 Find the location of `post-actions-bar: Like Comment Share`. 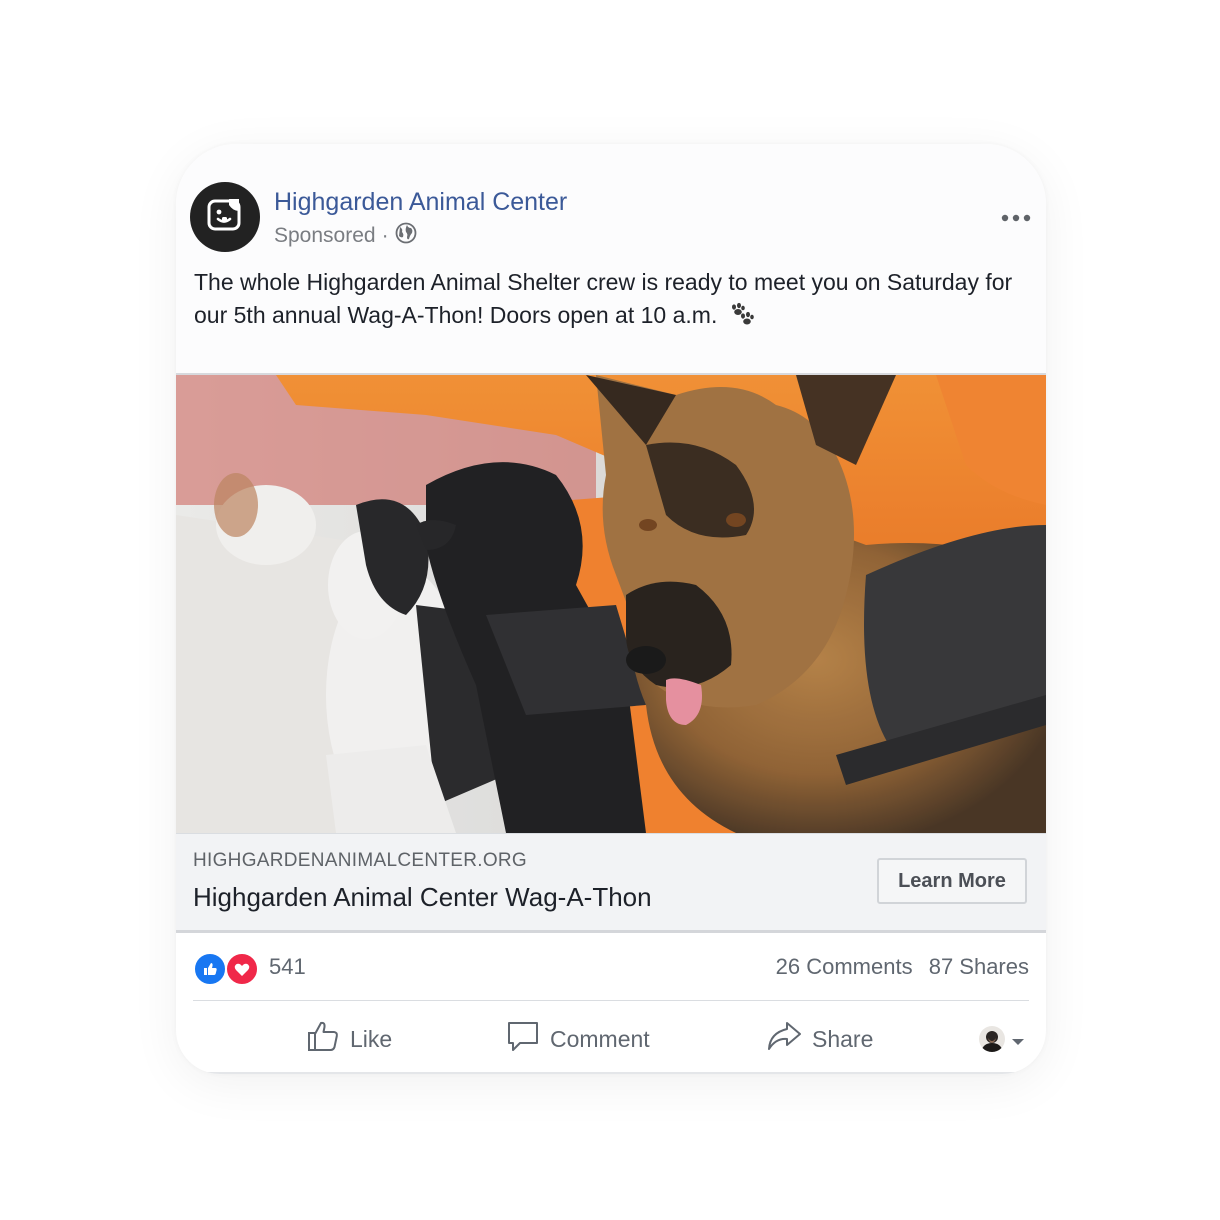

post-actions-bar: Like Comment Share is located at coordinates (611, 1039).